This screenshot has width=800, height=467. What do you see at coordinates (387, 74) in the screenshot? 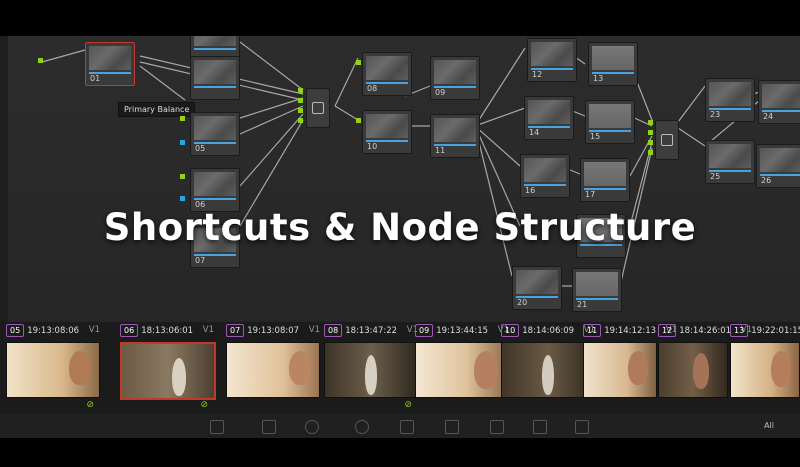
I see `node-08: 08` at bounding box center [387, 74].